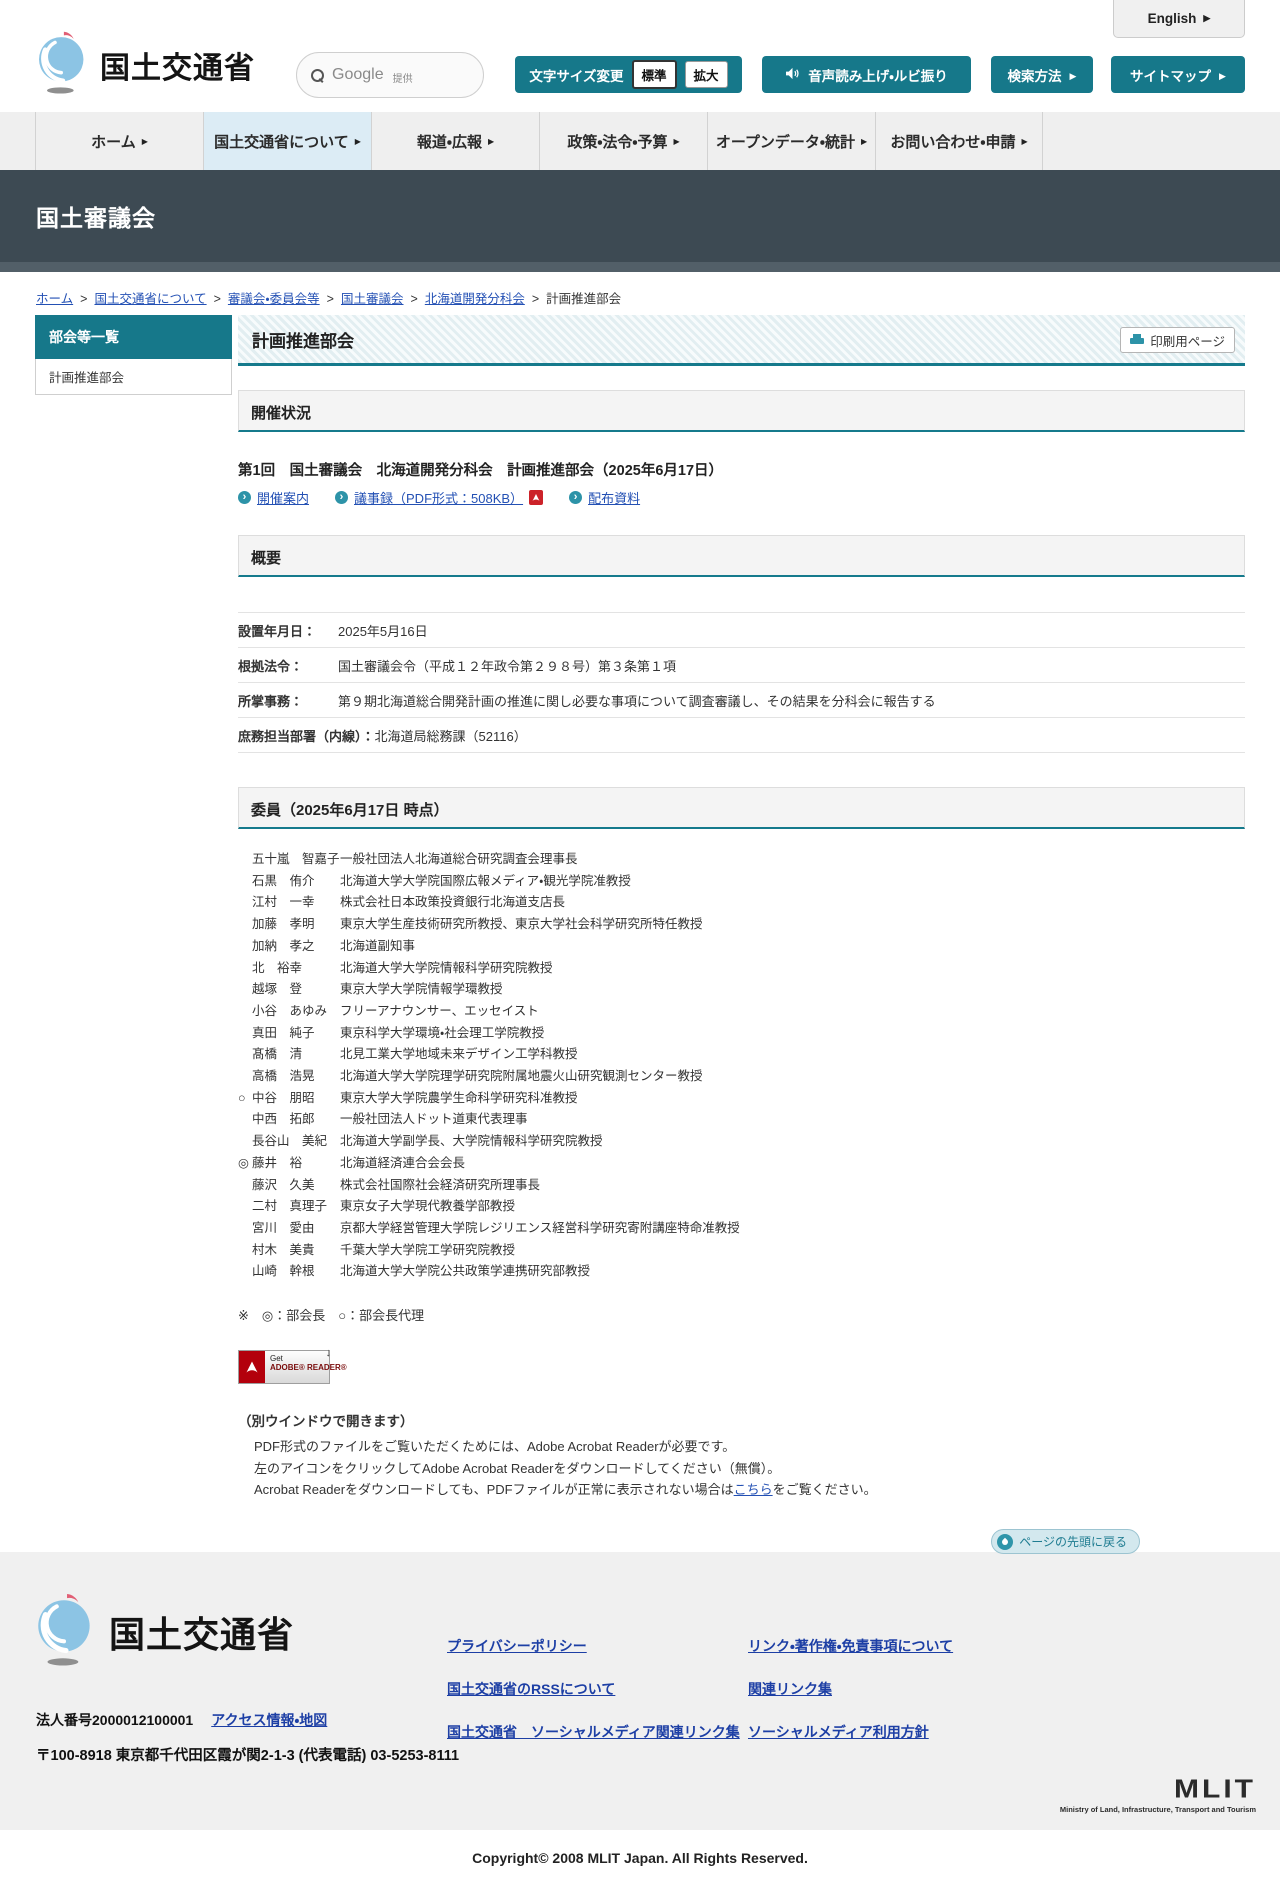  What do you see at coordinates (496, 1227) in the screenshot?
I see `member-row: 宮川 愛由 京都大学経営管理大学院レジリエンス経営科学研究寄附講座特命准教授` at bounding box center [496, 1227].